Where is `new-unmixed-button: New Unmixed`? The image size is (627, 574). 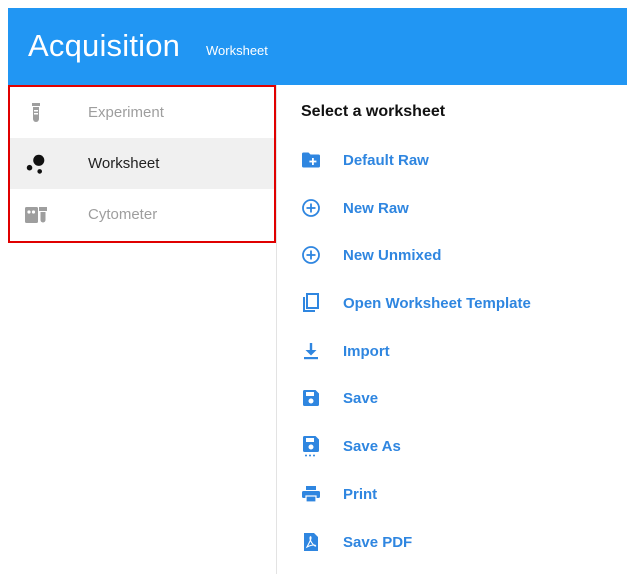
new-unmixed-button: New Unmixed is located at coordinates (450, 255).